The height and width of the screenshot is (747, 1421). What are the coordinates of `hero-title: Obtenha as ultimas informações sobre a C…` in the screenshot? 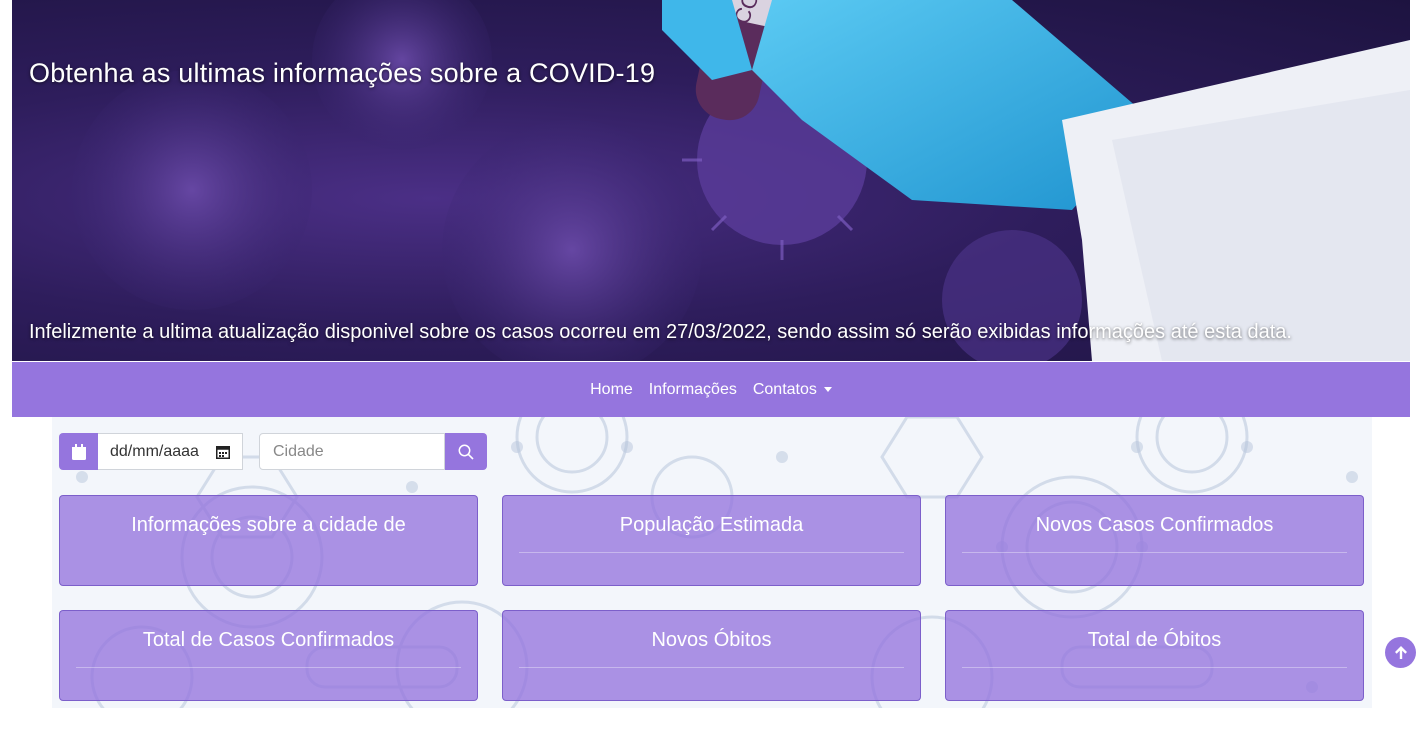 It's located at (342, 73).